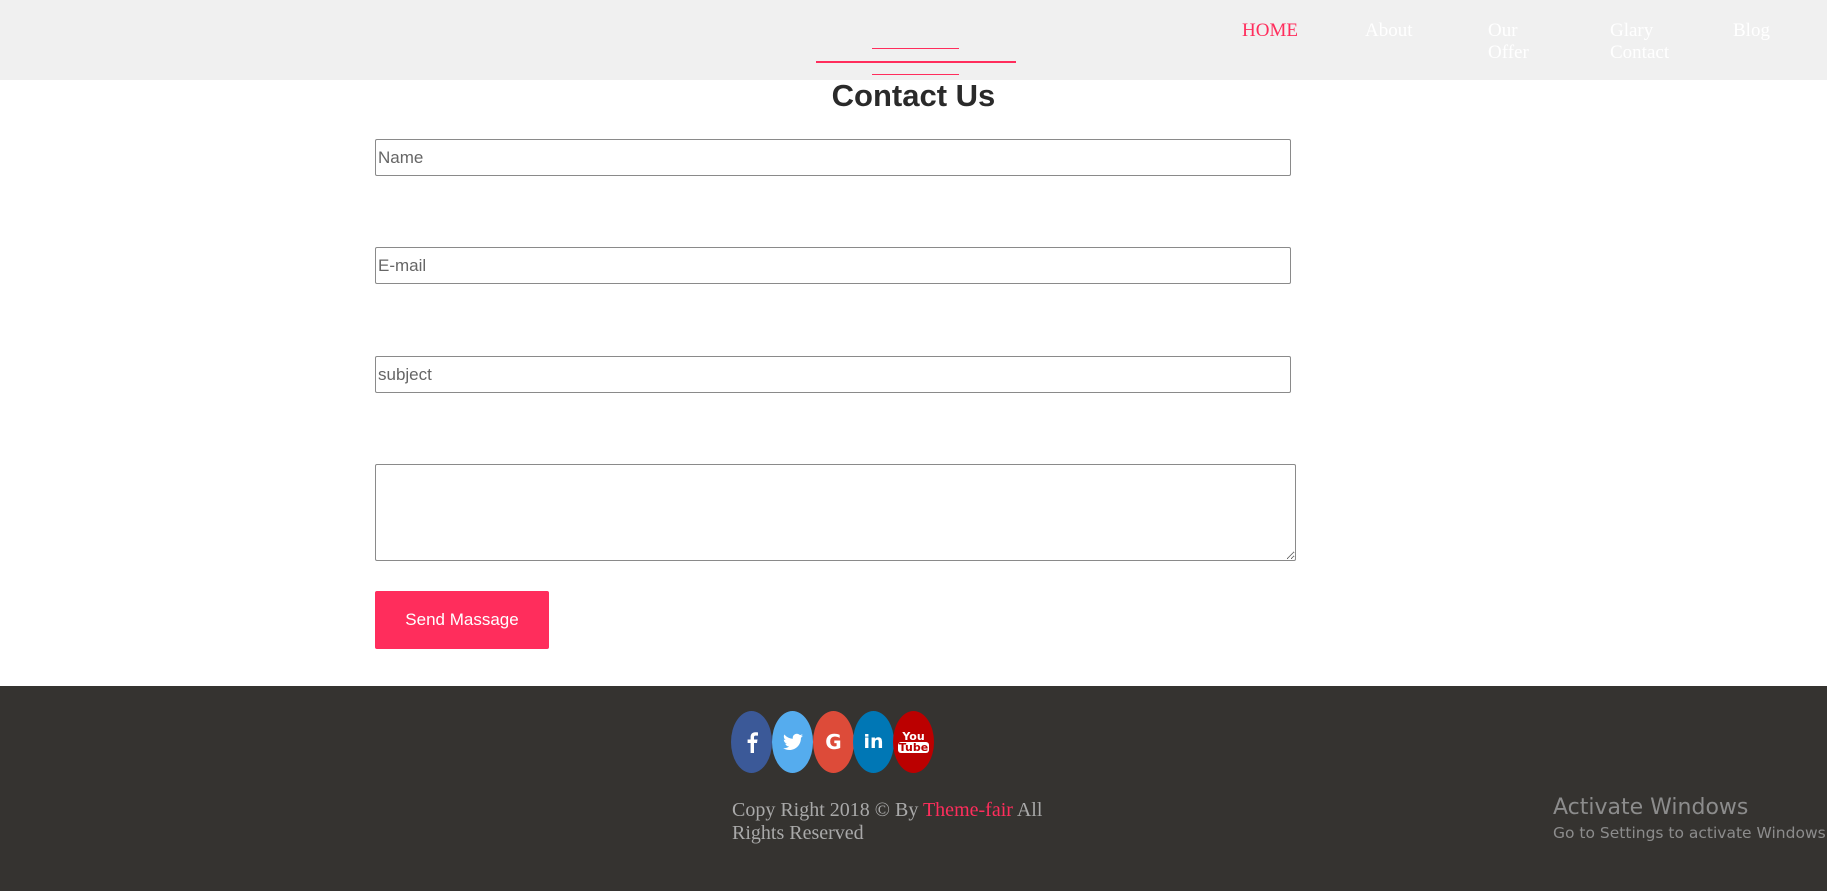 The height and width of the screenshot is (891, 1827). What do you see at coordinates (913, 95) in the screenshot?
I see `contact-title: Contact Us` at bounding box center [913, 95].